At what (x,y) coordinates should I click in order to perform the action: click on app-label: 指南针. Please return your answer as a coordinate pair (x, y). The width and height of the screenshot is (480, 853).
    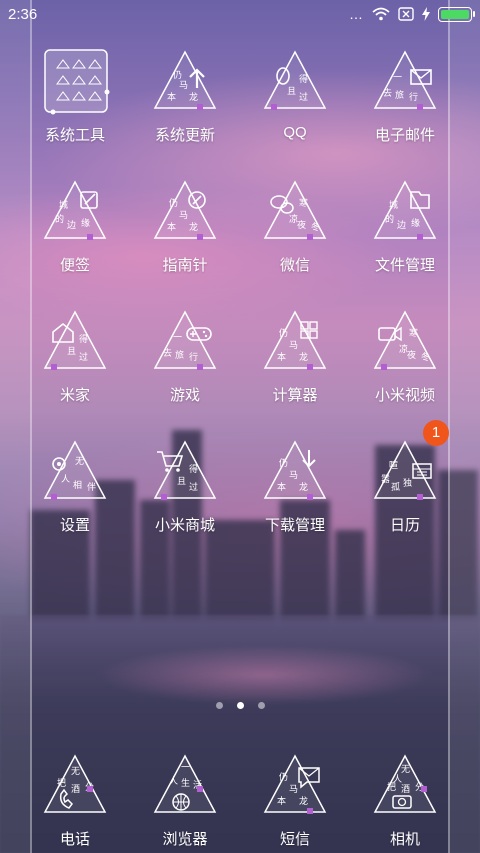
    Looking at the image, I should click on (185, 265).